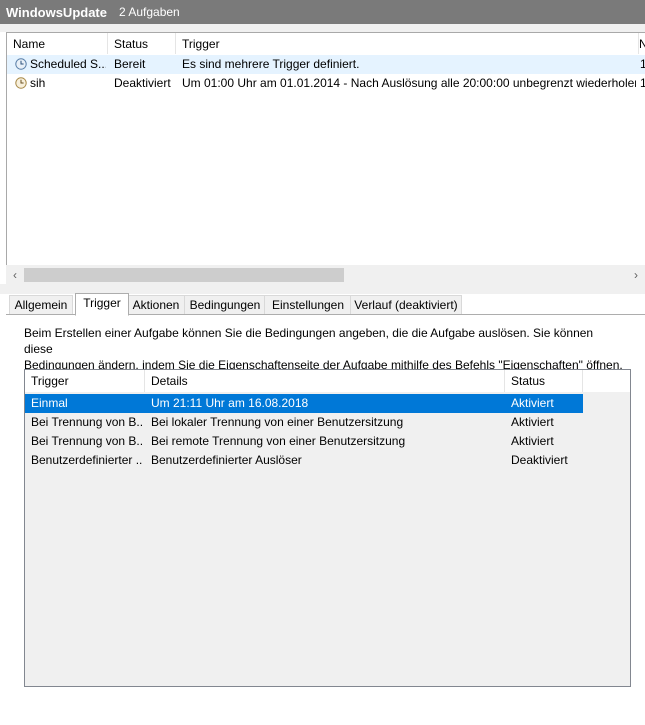  What do you see at coordinates (639, 43) in the screenshot?
I see `column-header-next: N` at bounding box center [639, 43].